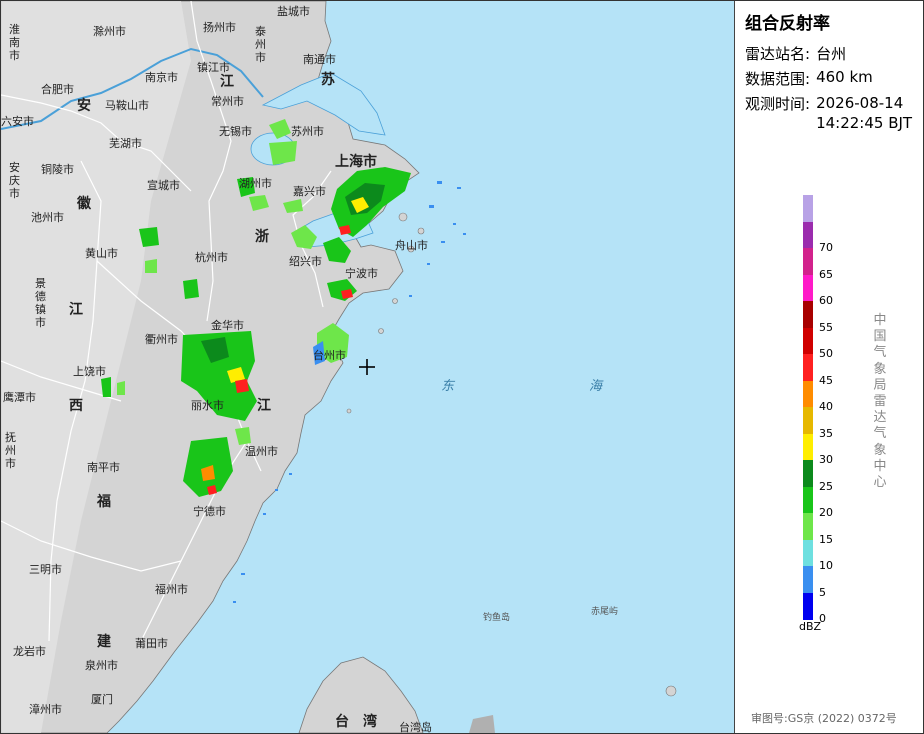 The image size is (924, 734). I want to click on city-label: 泉州市, so click(101, 665).